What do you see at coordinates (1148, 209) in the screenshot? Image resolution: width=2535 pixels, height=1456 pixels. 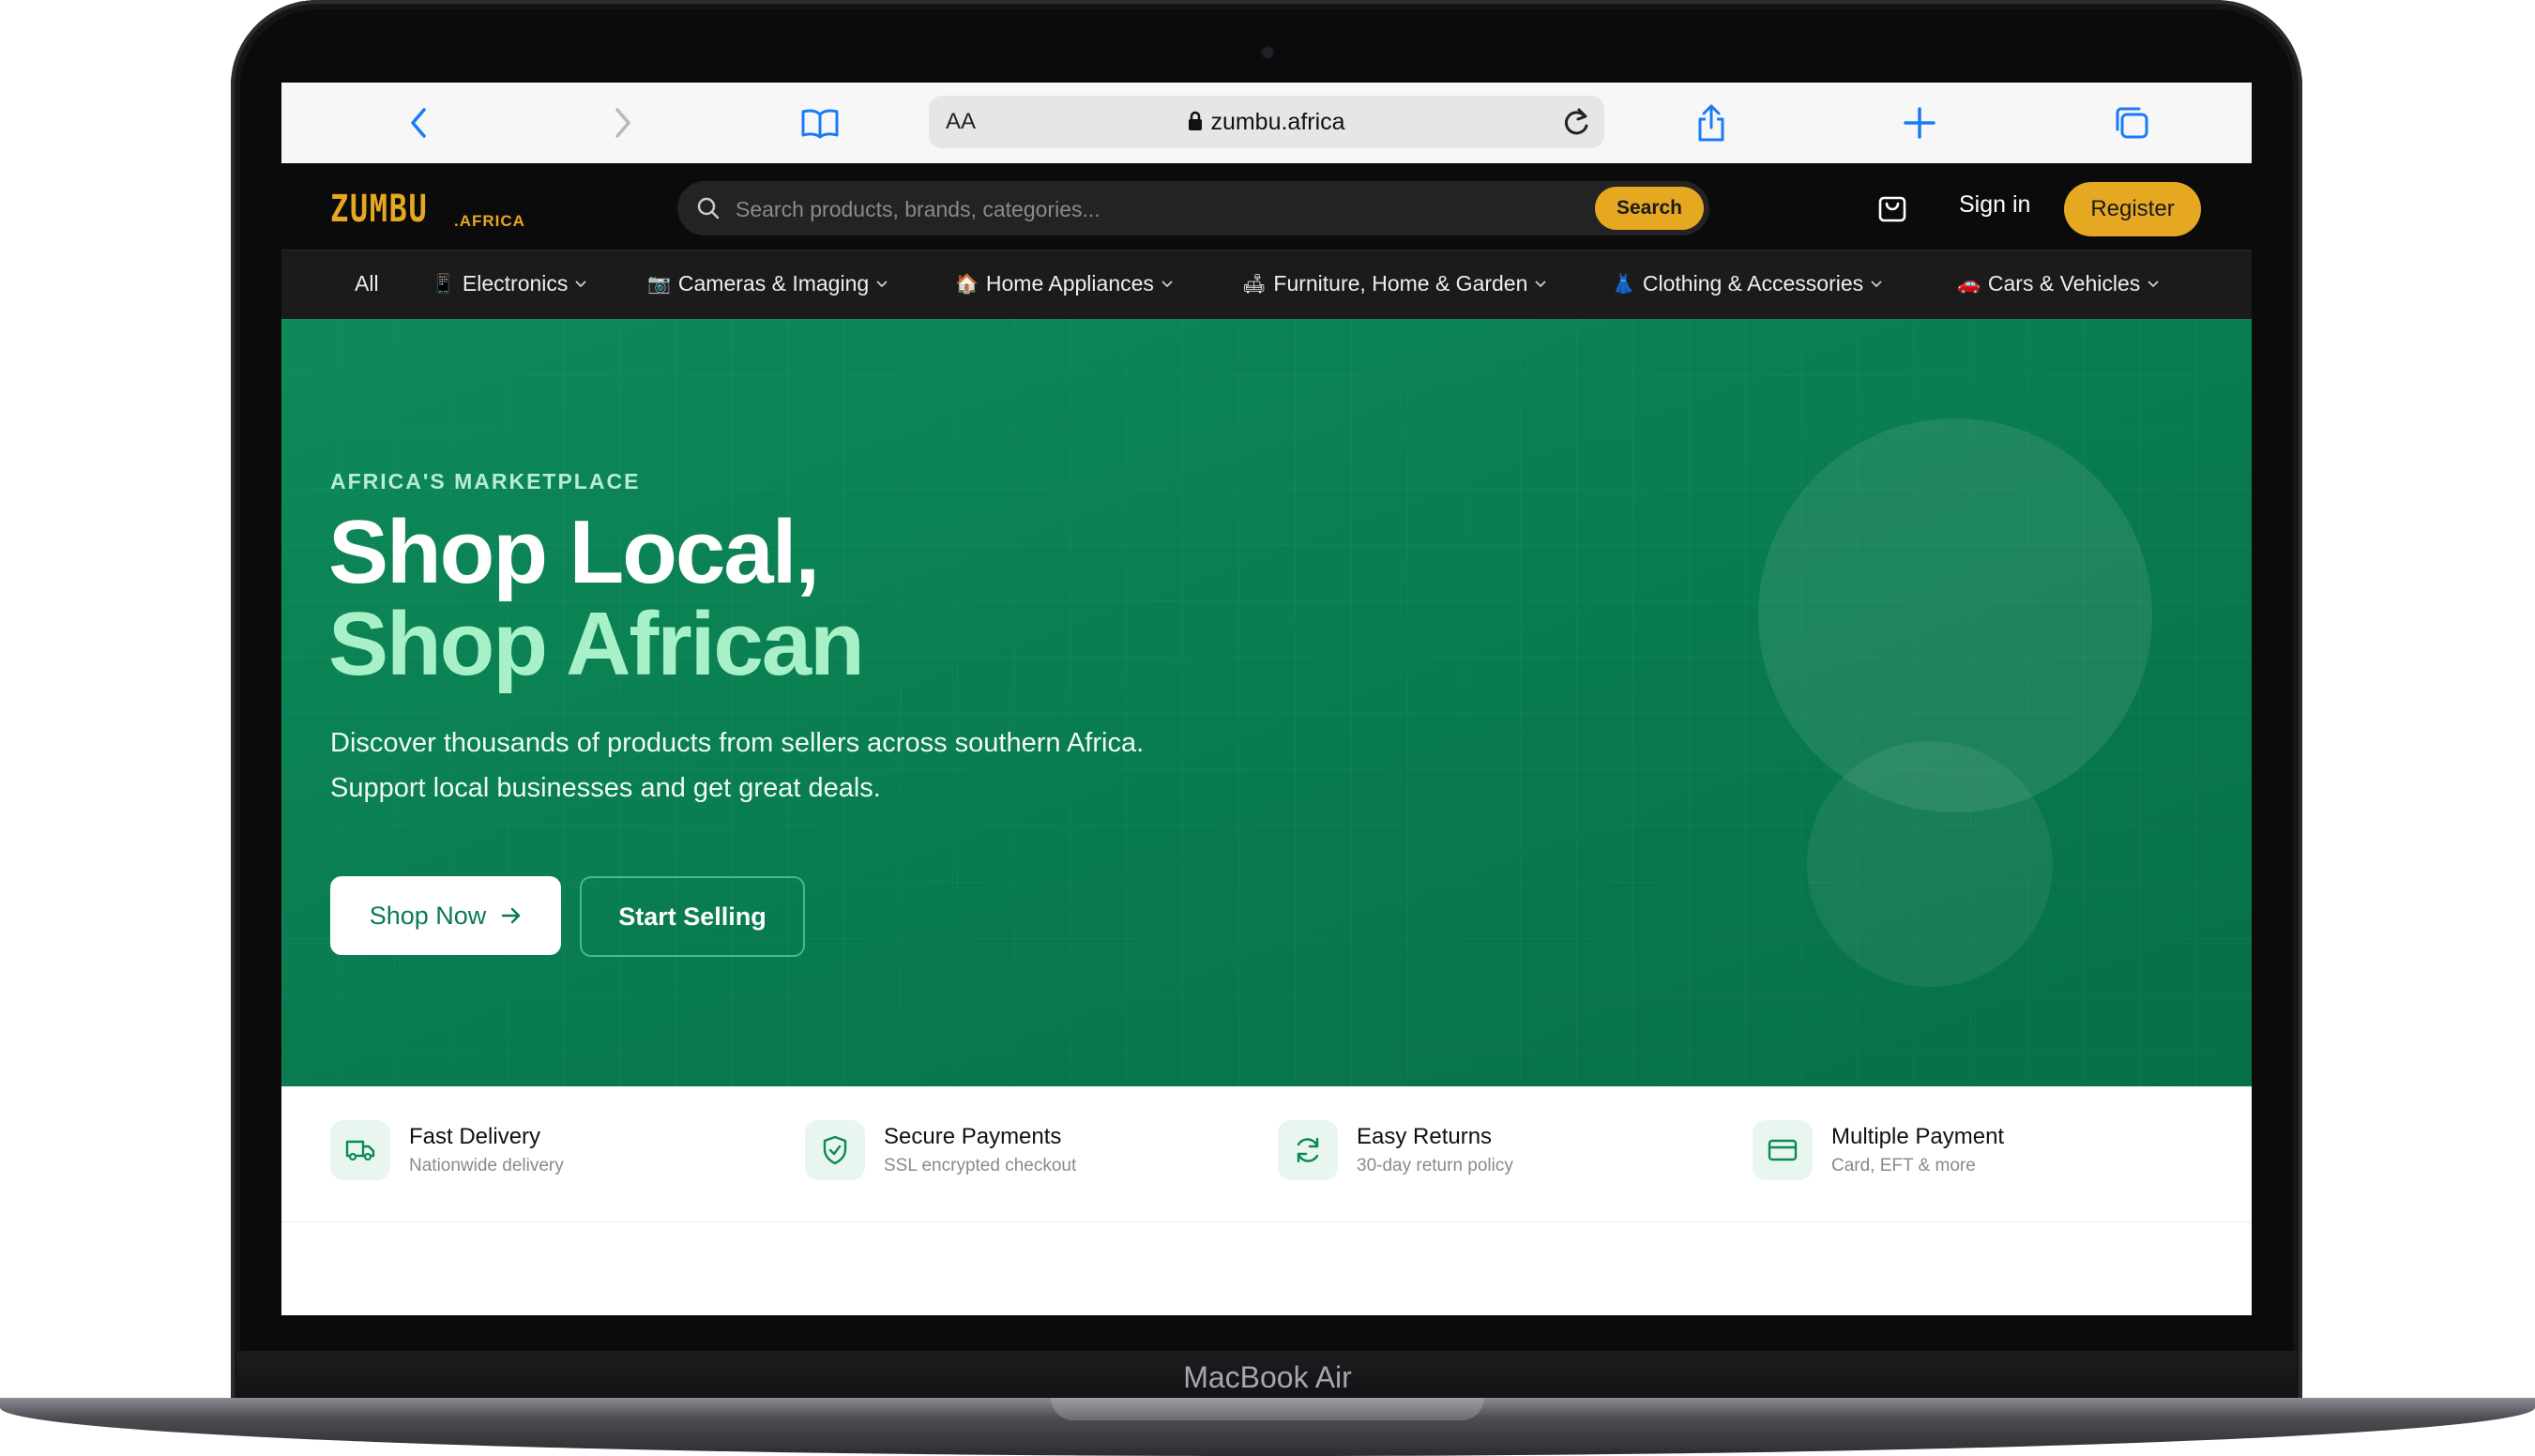 I see `search-input` at bounding box center [1148, 209].